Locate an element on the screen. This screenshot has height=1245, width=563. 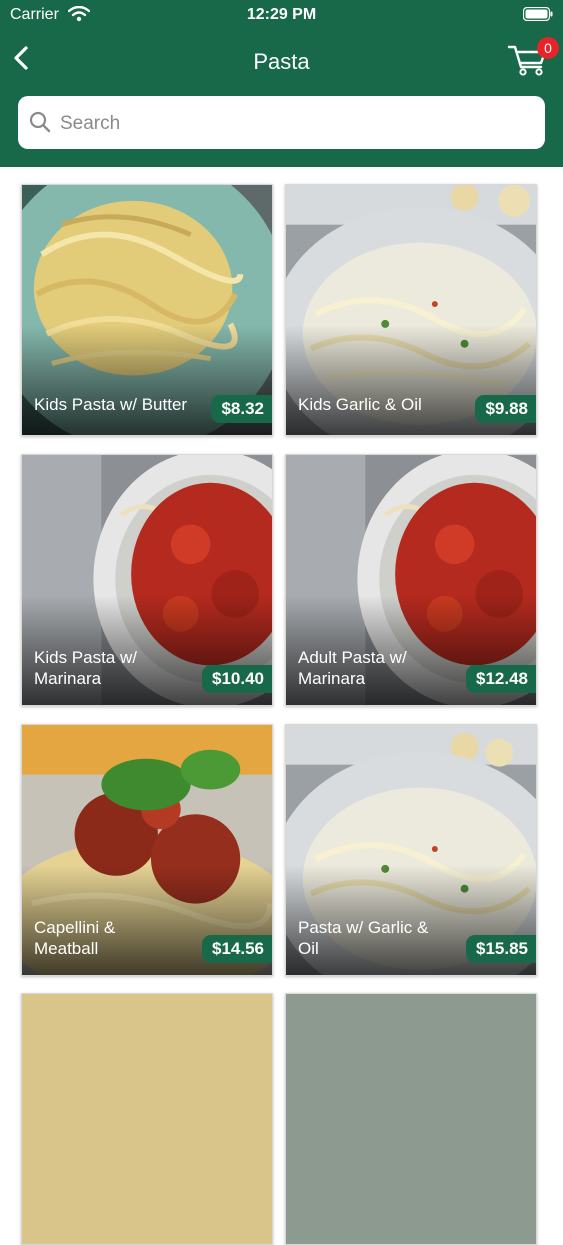
search-input is located at coordinates (295, 123).